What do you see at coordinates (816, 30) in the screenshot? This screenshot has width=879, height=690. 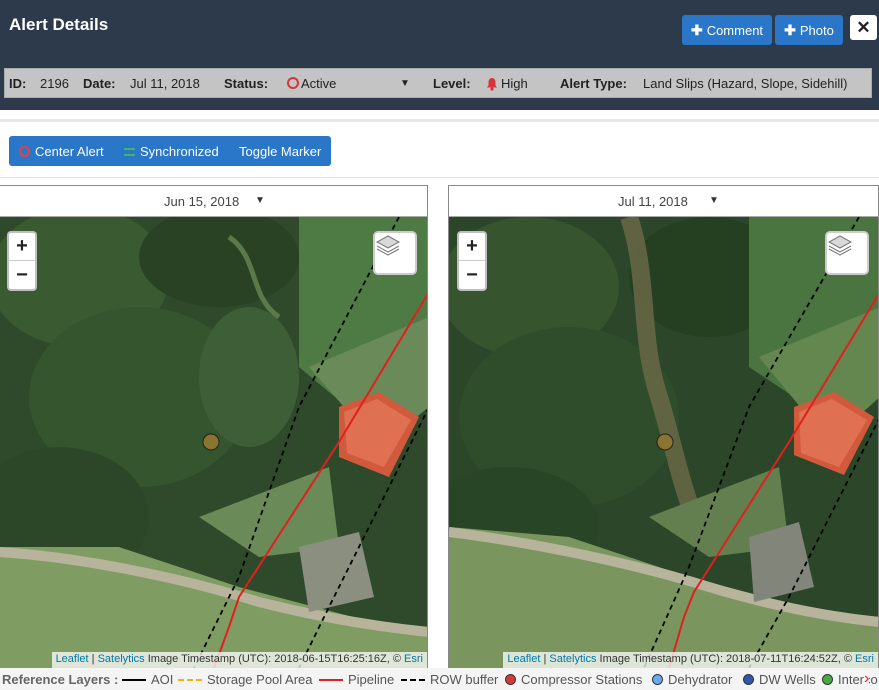 I see `photo-label: Photo` at bounding box center [816, 30].